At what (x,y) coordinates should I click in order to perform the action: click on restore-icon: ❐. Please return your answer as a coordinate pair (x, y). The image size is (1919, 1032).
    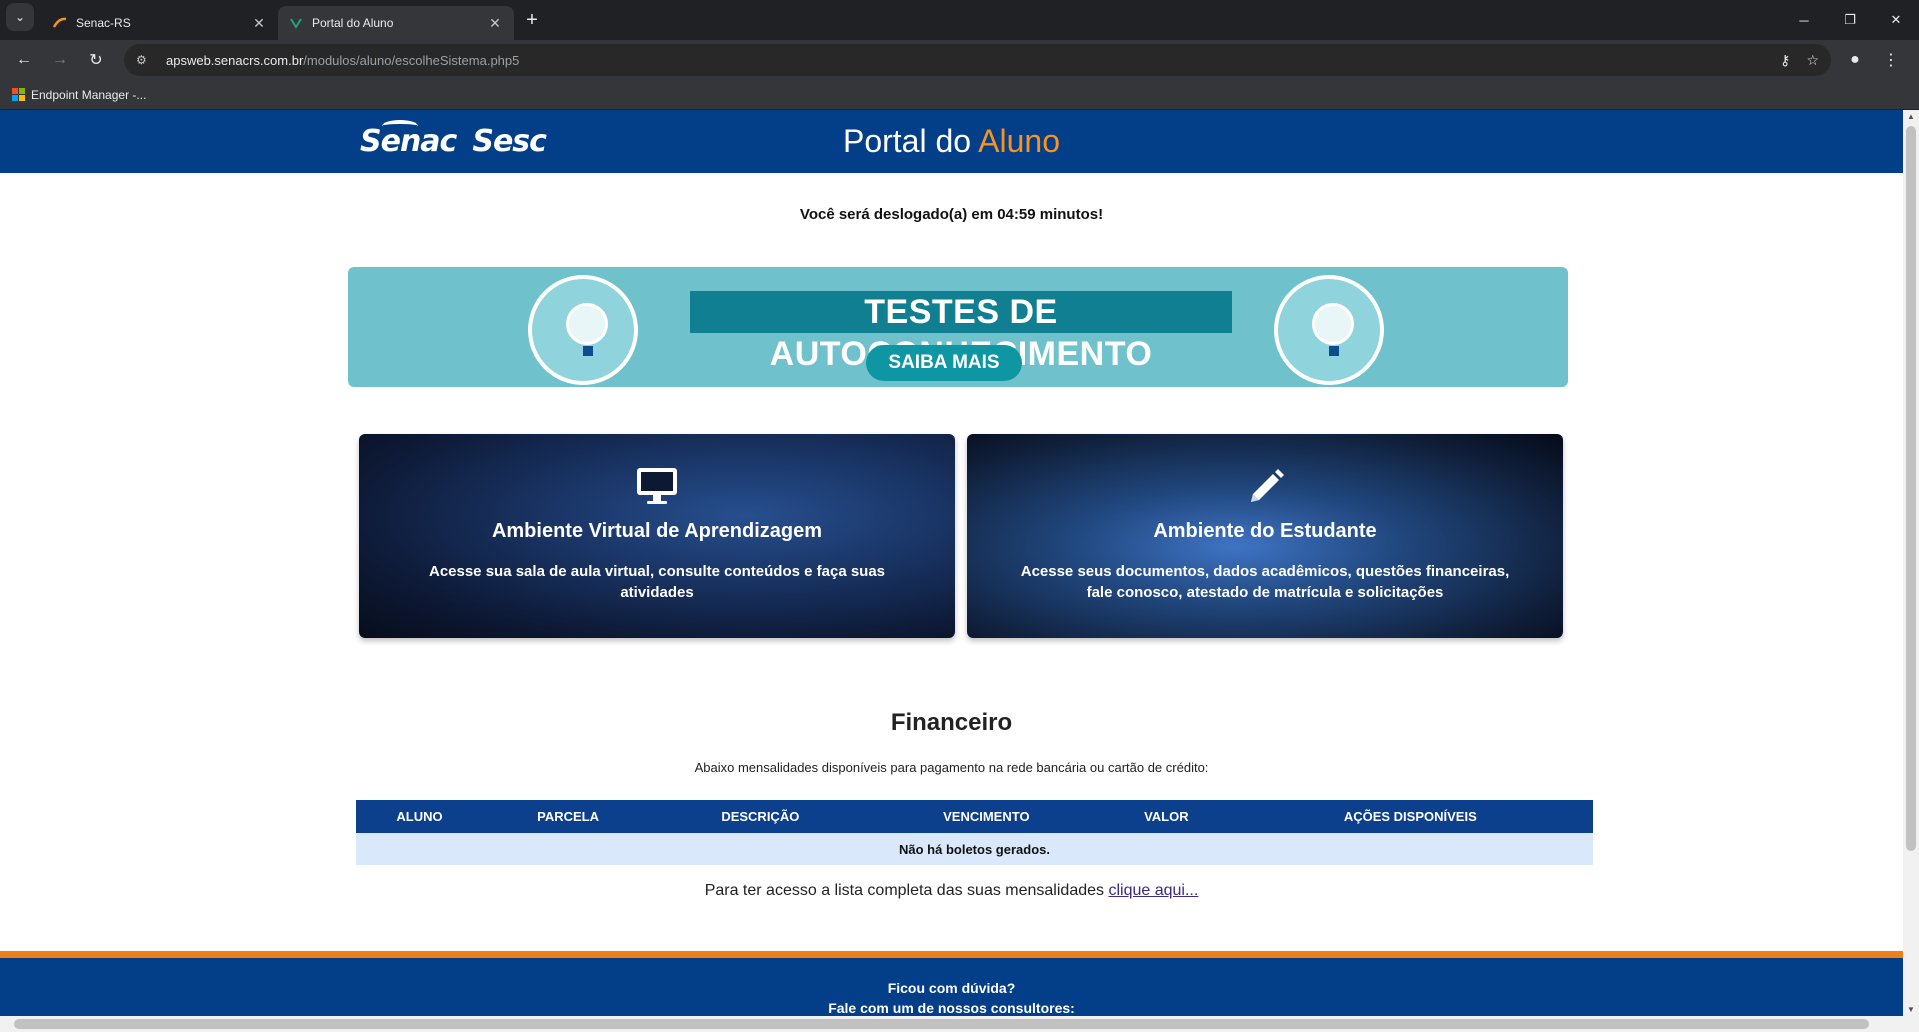
    Looking at the image, I should click on (1850, 20).